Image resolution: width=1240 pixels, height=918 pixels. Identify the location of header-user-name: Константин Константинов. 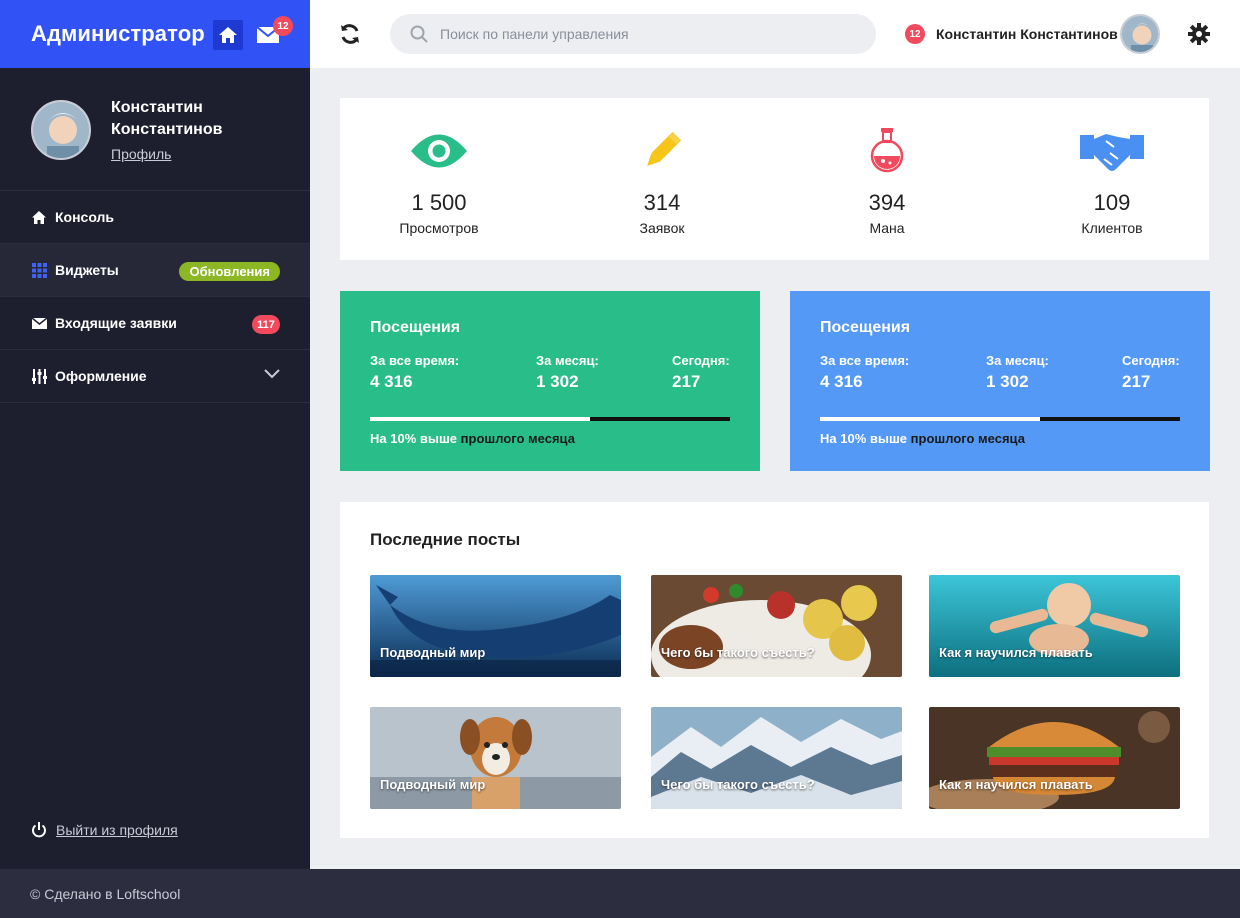
(1027, 34).